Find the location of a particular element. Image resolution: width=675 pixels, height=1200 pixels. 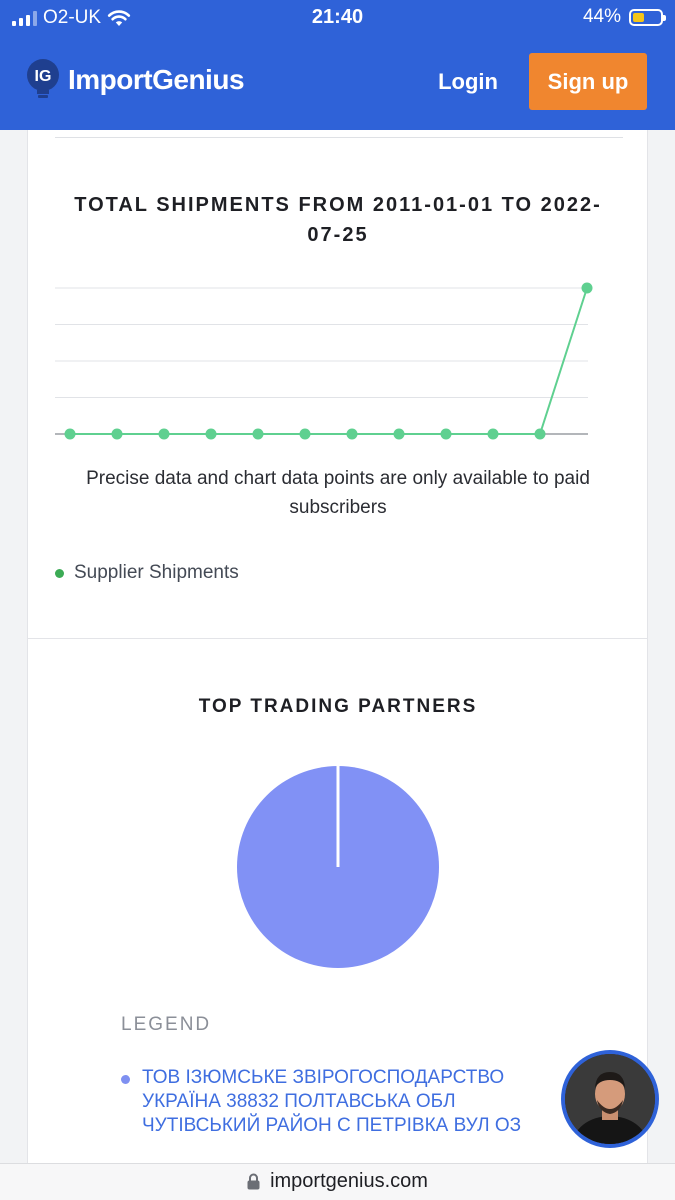

url-wrap: importgenius.com is located at coordinates (337, 1181).